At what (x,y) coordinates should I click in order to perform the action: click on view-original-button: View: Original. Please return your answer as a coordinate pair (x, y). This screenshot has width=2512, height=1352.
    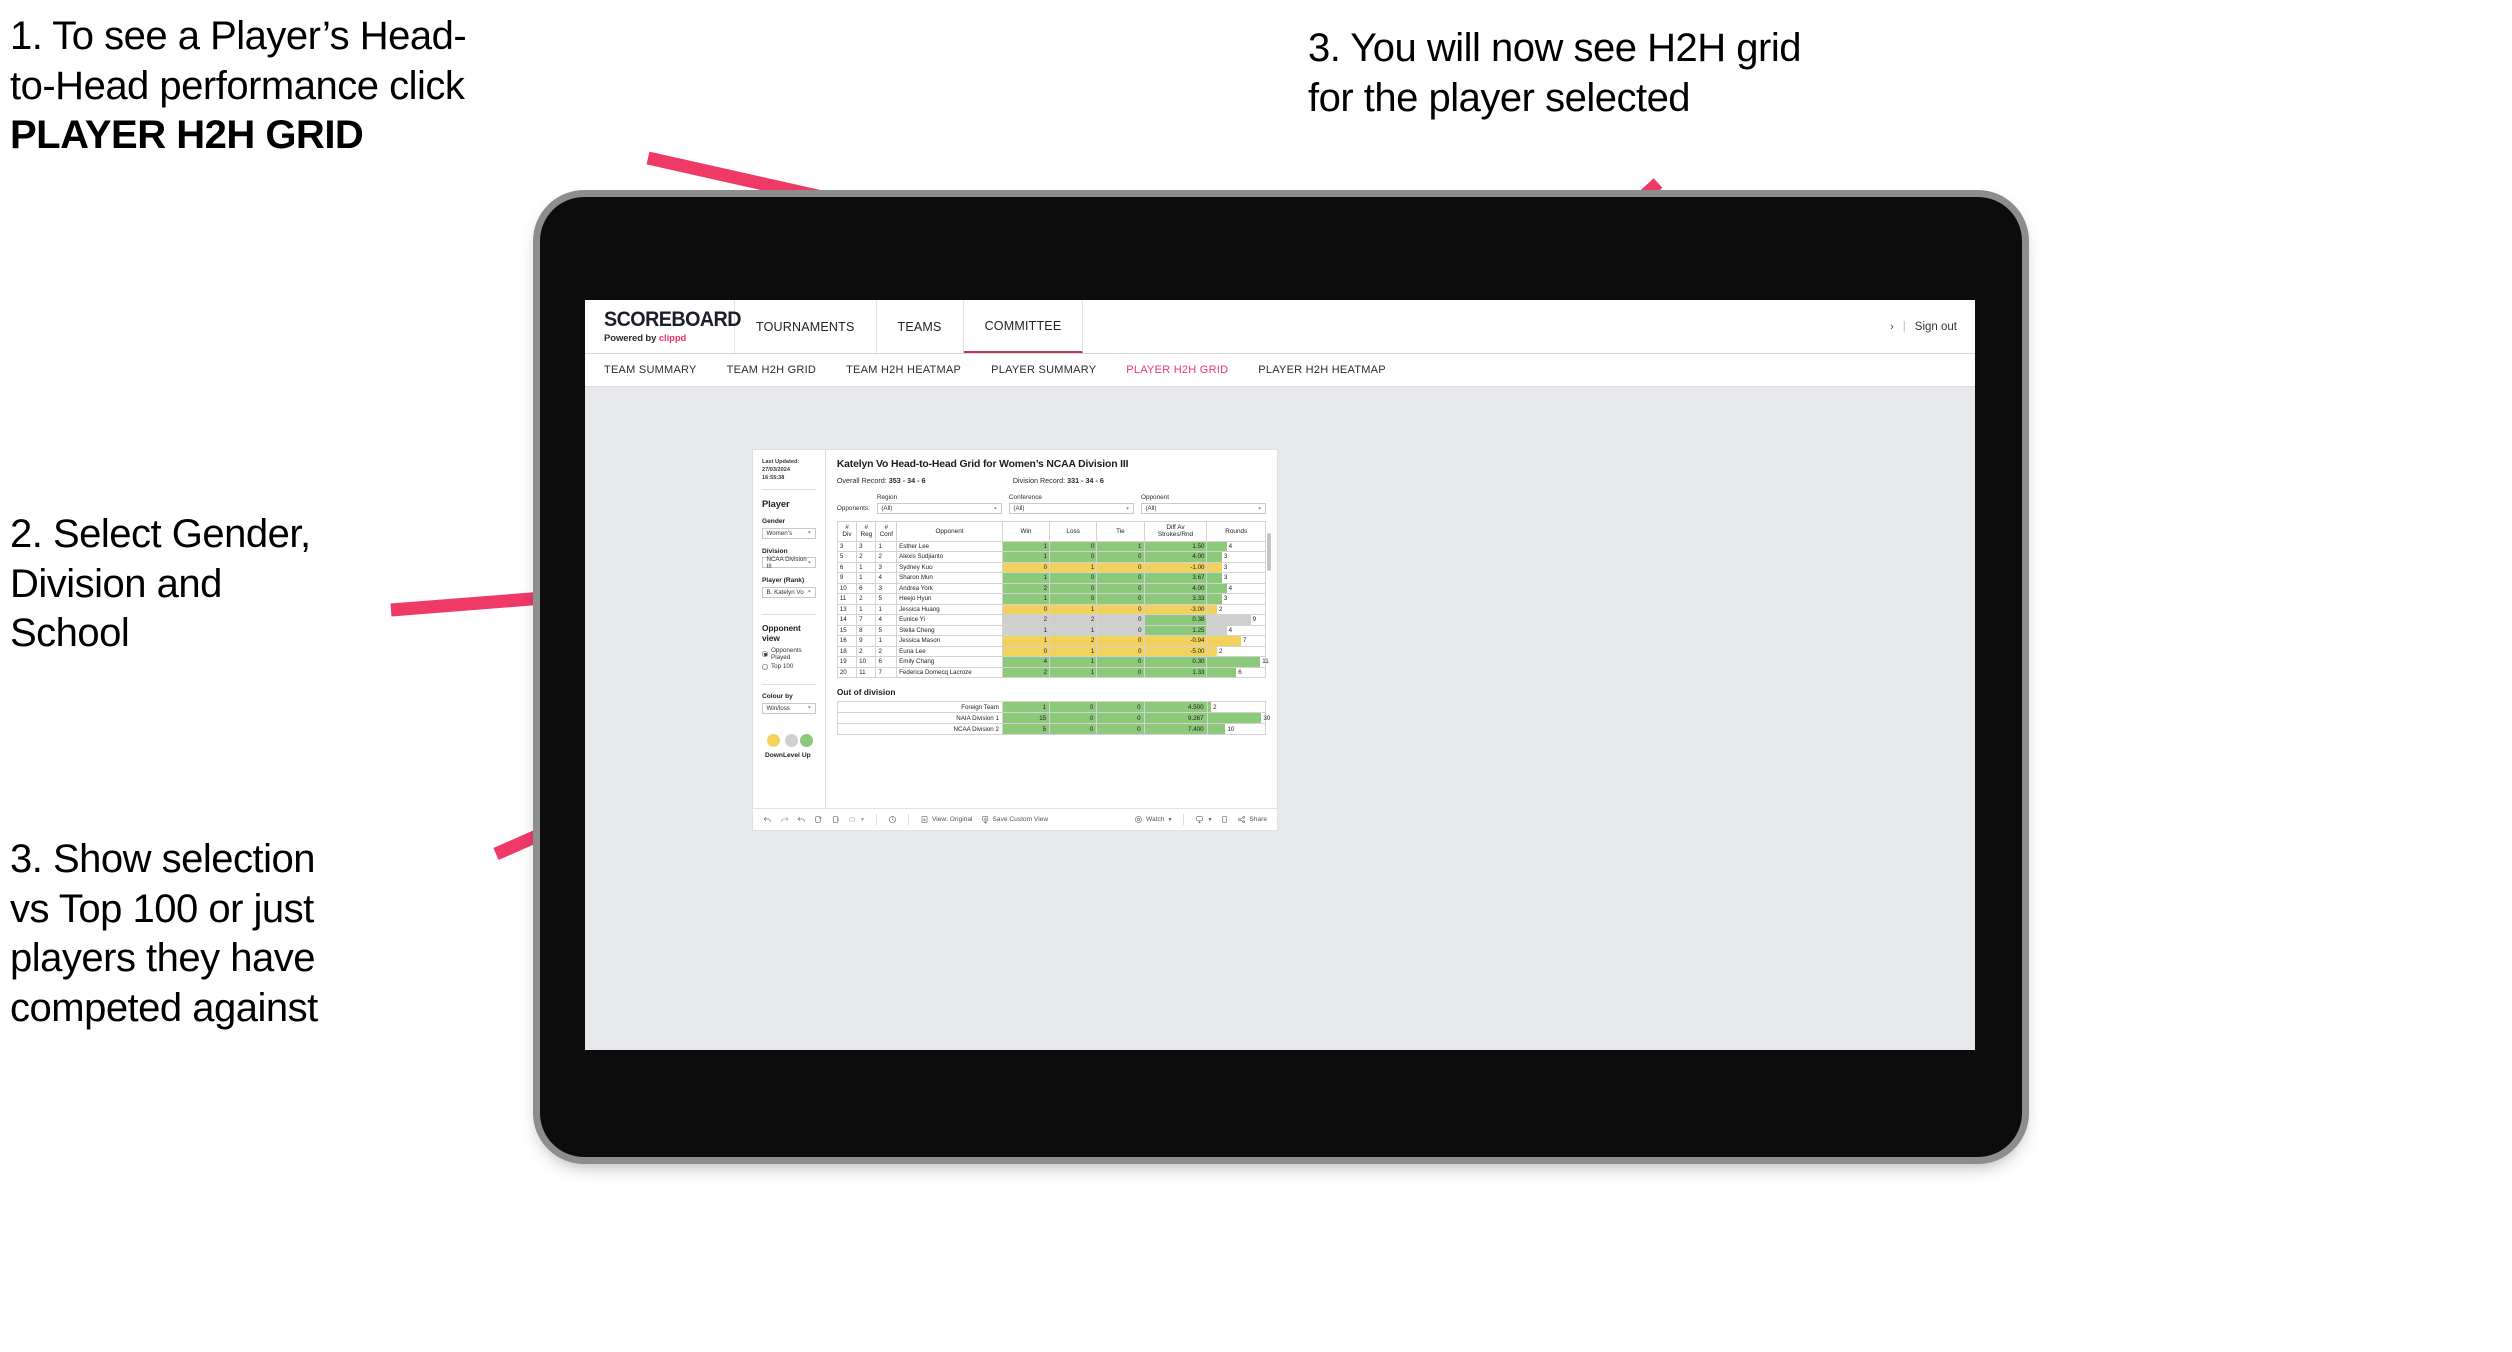
    Looking at the image, I should click on (946, 819).